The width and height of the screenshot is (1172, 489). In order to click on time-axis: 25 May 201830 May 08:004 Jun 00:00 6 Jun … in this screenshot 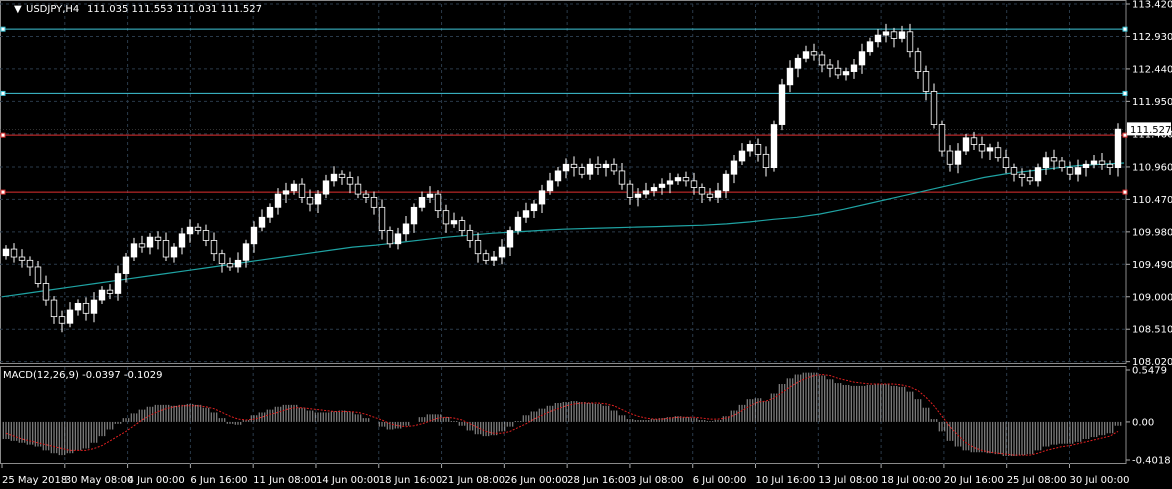, I will do `click(565, 475)`.